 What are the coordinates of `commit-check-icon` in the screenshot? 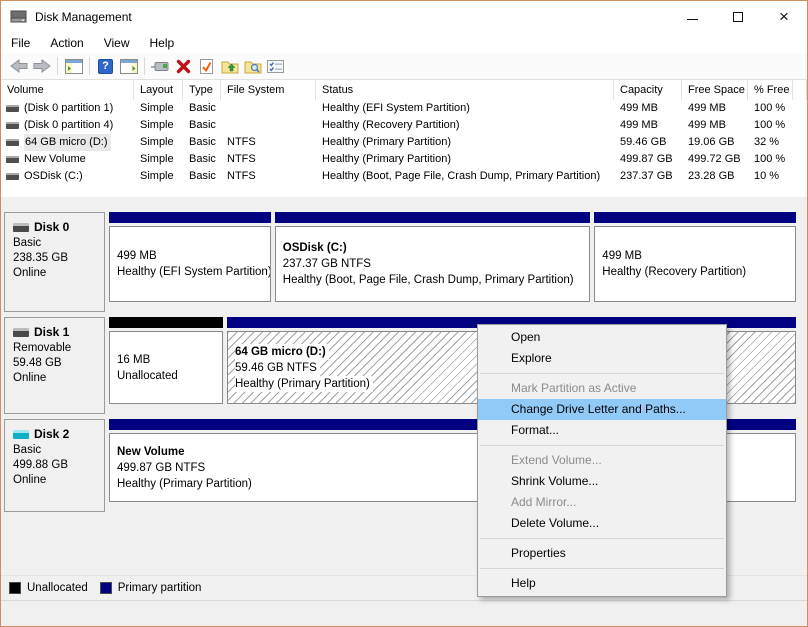 It's located at (206, 66).